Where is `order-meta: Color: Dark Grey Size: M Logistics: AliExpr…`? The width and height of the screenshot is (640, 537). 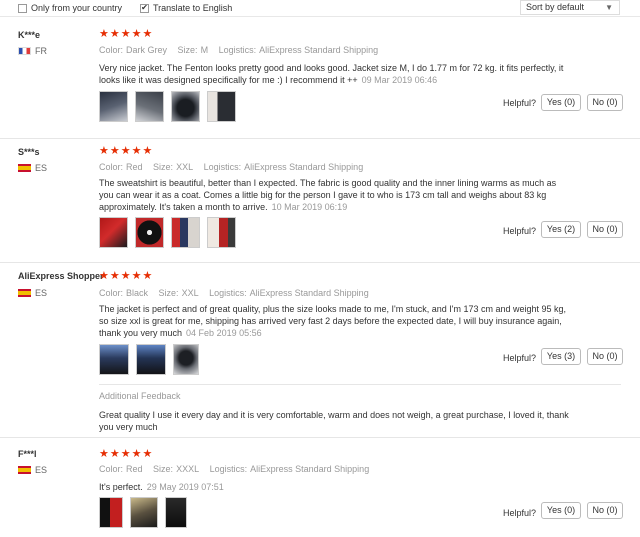
order-meta: Color: Dark Grey Size: M Logistics: AliExpr… is located at coordinates (242, 50).